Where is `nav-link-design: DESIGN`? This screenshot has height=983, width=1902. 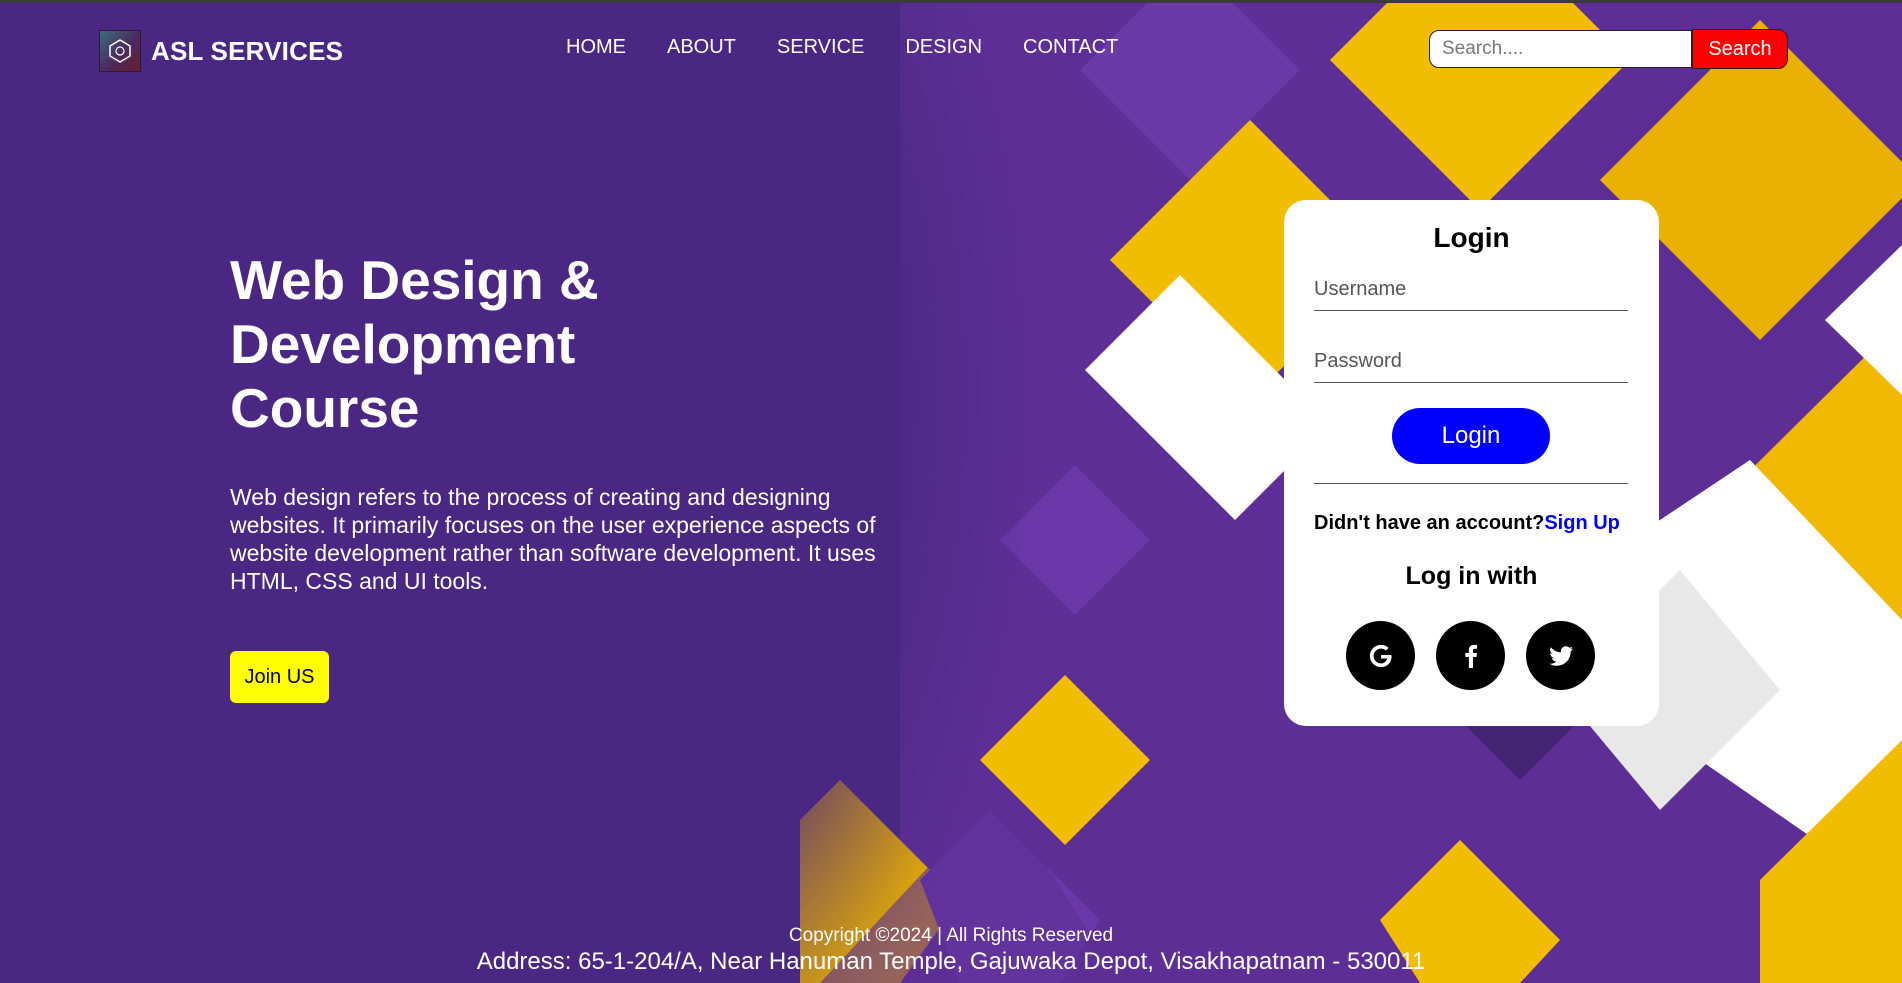 nav-link-design: DESIGN is located at coordinates (943, 47).